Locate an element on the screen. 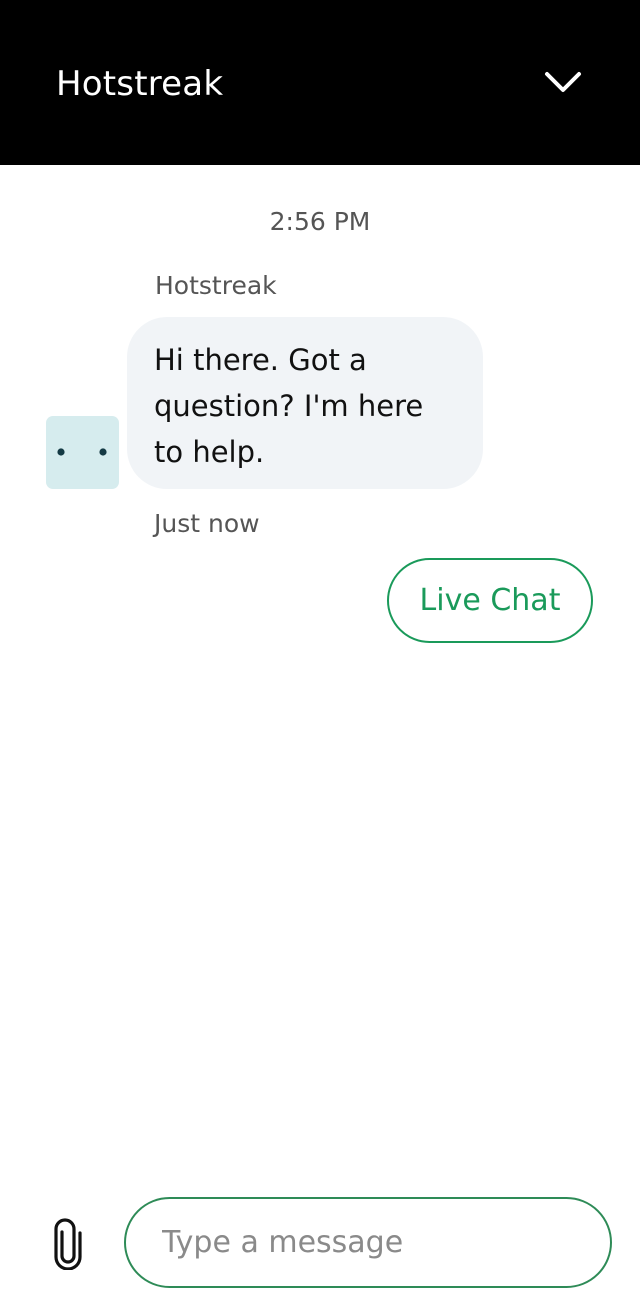  bot-avatar is located at coordinates (82, 452).